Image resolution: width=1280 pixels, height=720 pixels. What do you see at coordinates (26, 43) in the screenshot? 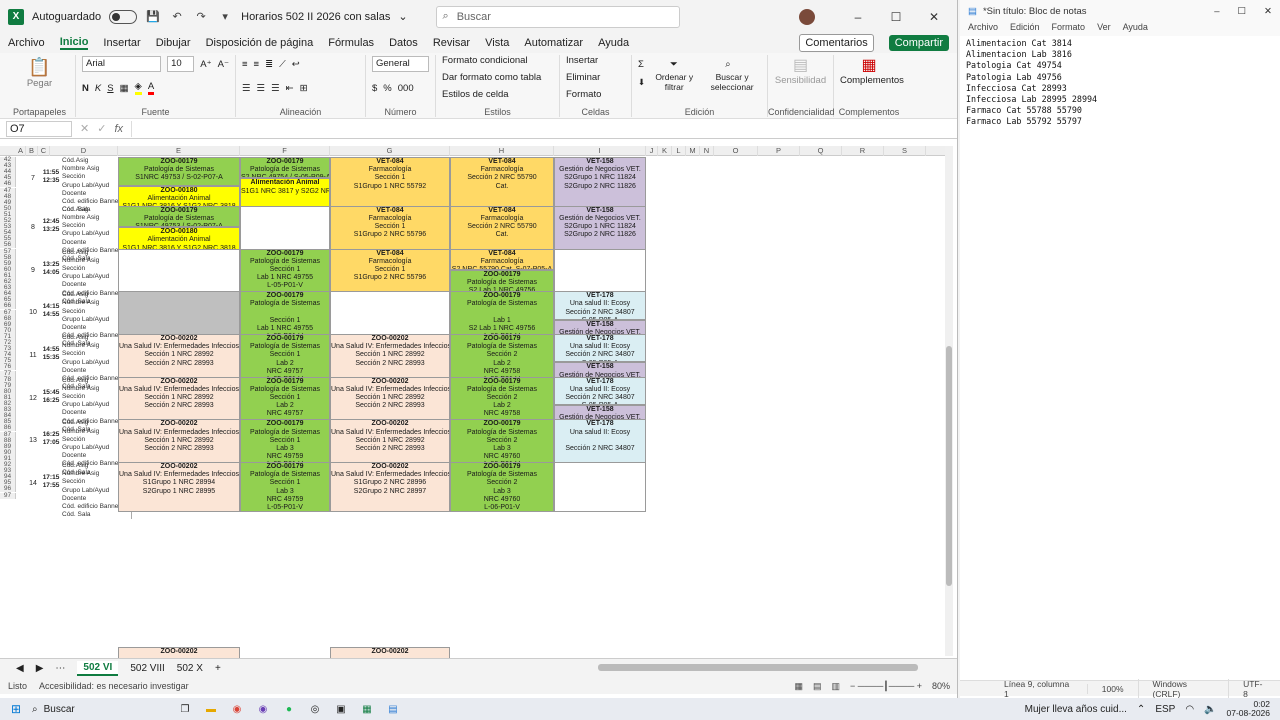
I see `menu-archivo: Archivo` at bounding box center [26, 43].